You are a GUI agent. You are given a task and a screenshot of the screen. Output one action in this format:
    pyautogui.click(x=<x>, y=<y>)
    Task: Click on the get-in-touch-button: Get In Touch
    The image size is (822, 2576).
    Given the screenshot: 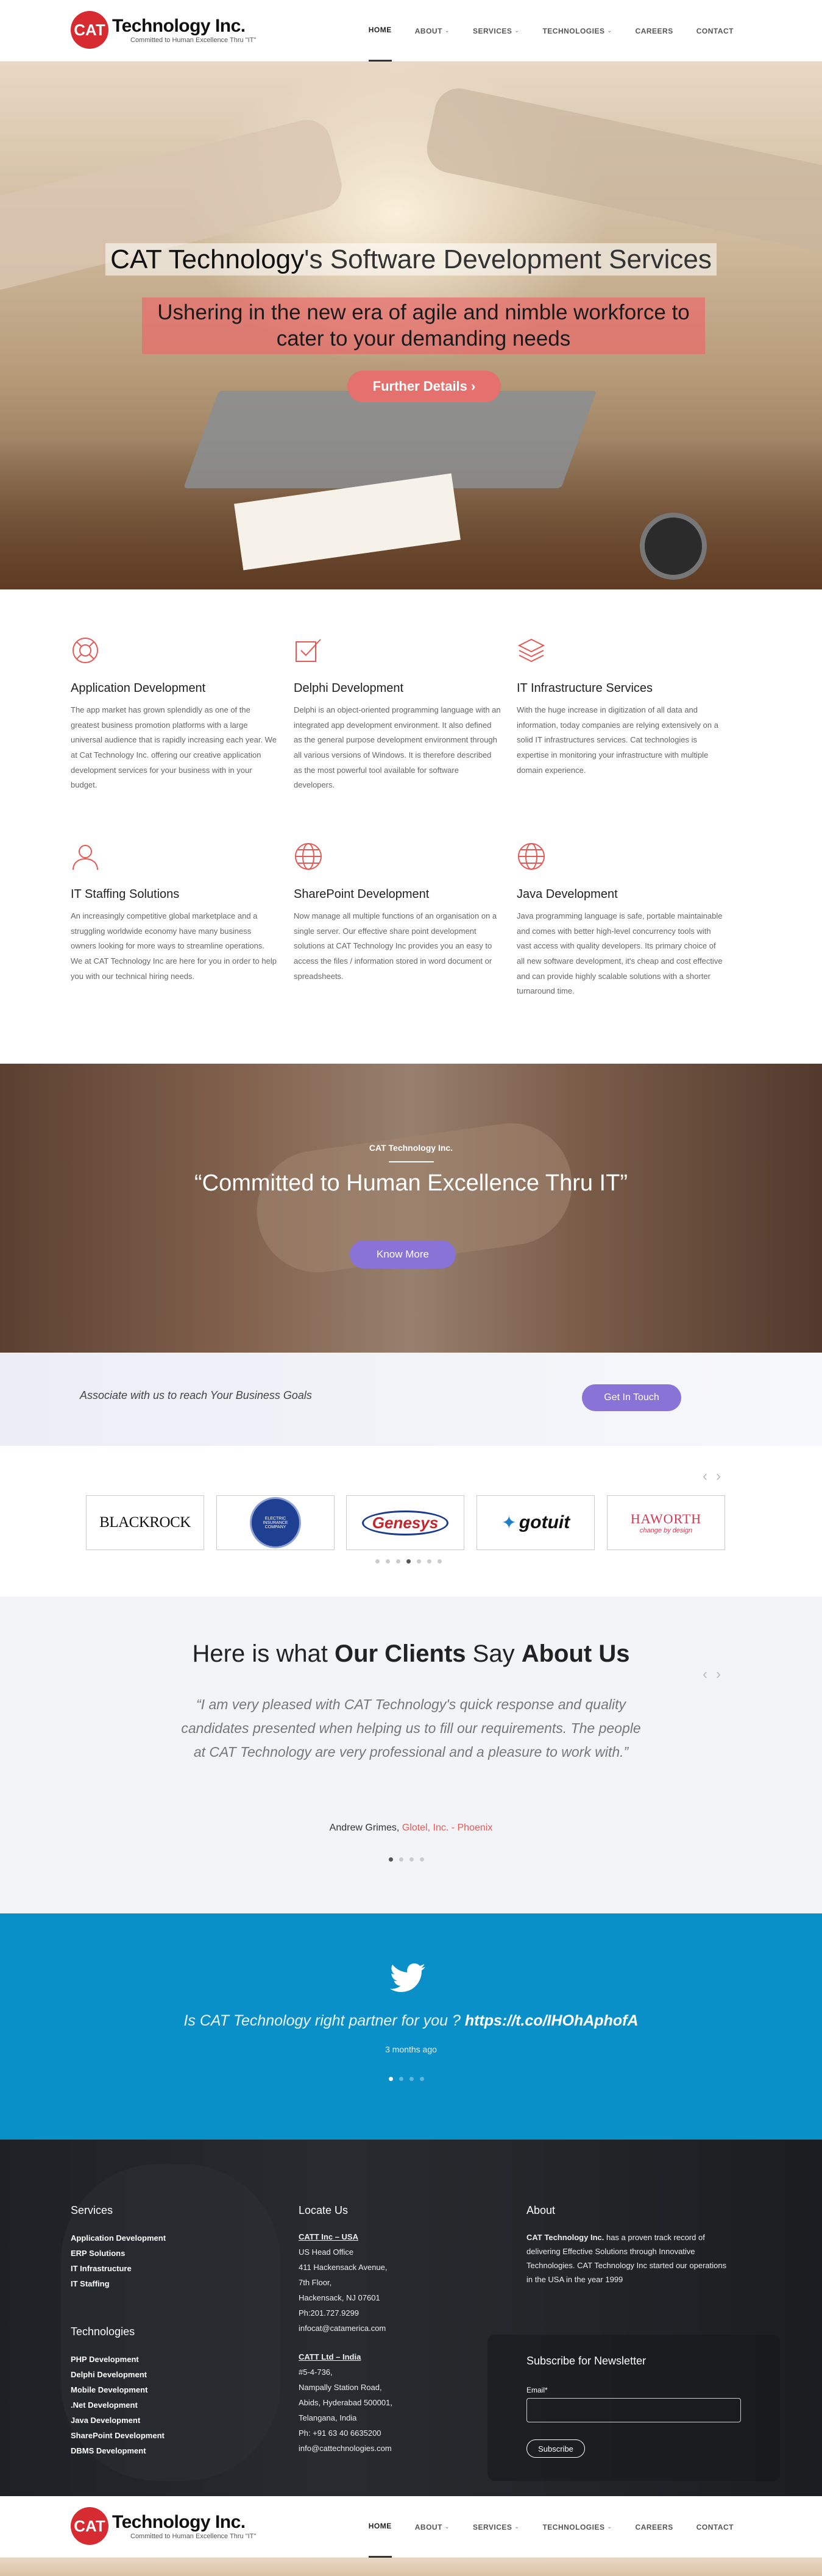 What is the action you would take?
    pyautogui.click(x=631, y=1397)
    